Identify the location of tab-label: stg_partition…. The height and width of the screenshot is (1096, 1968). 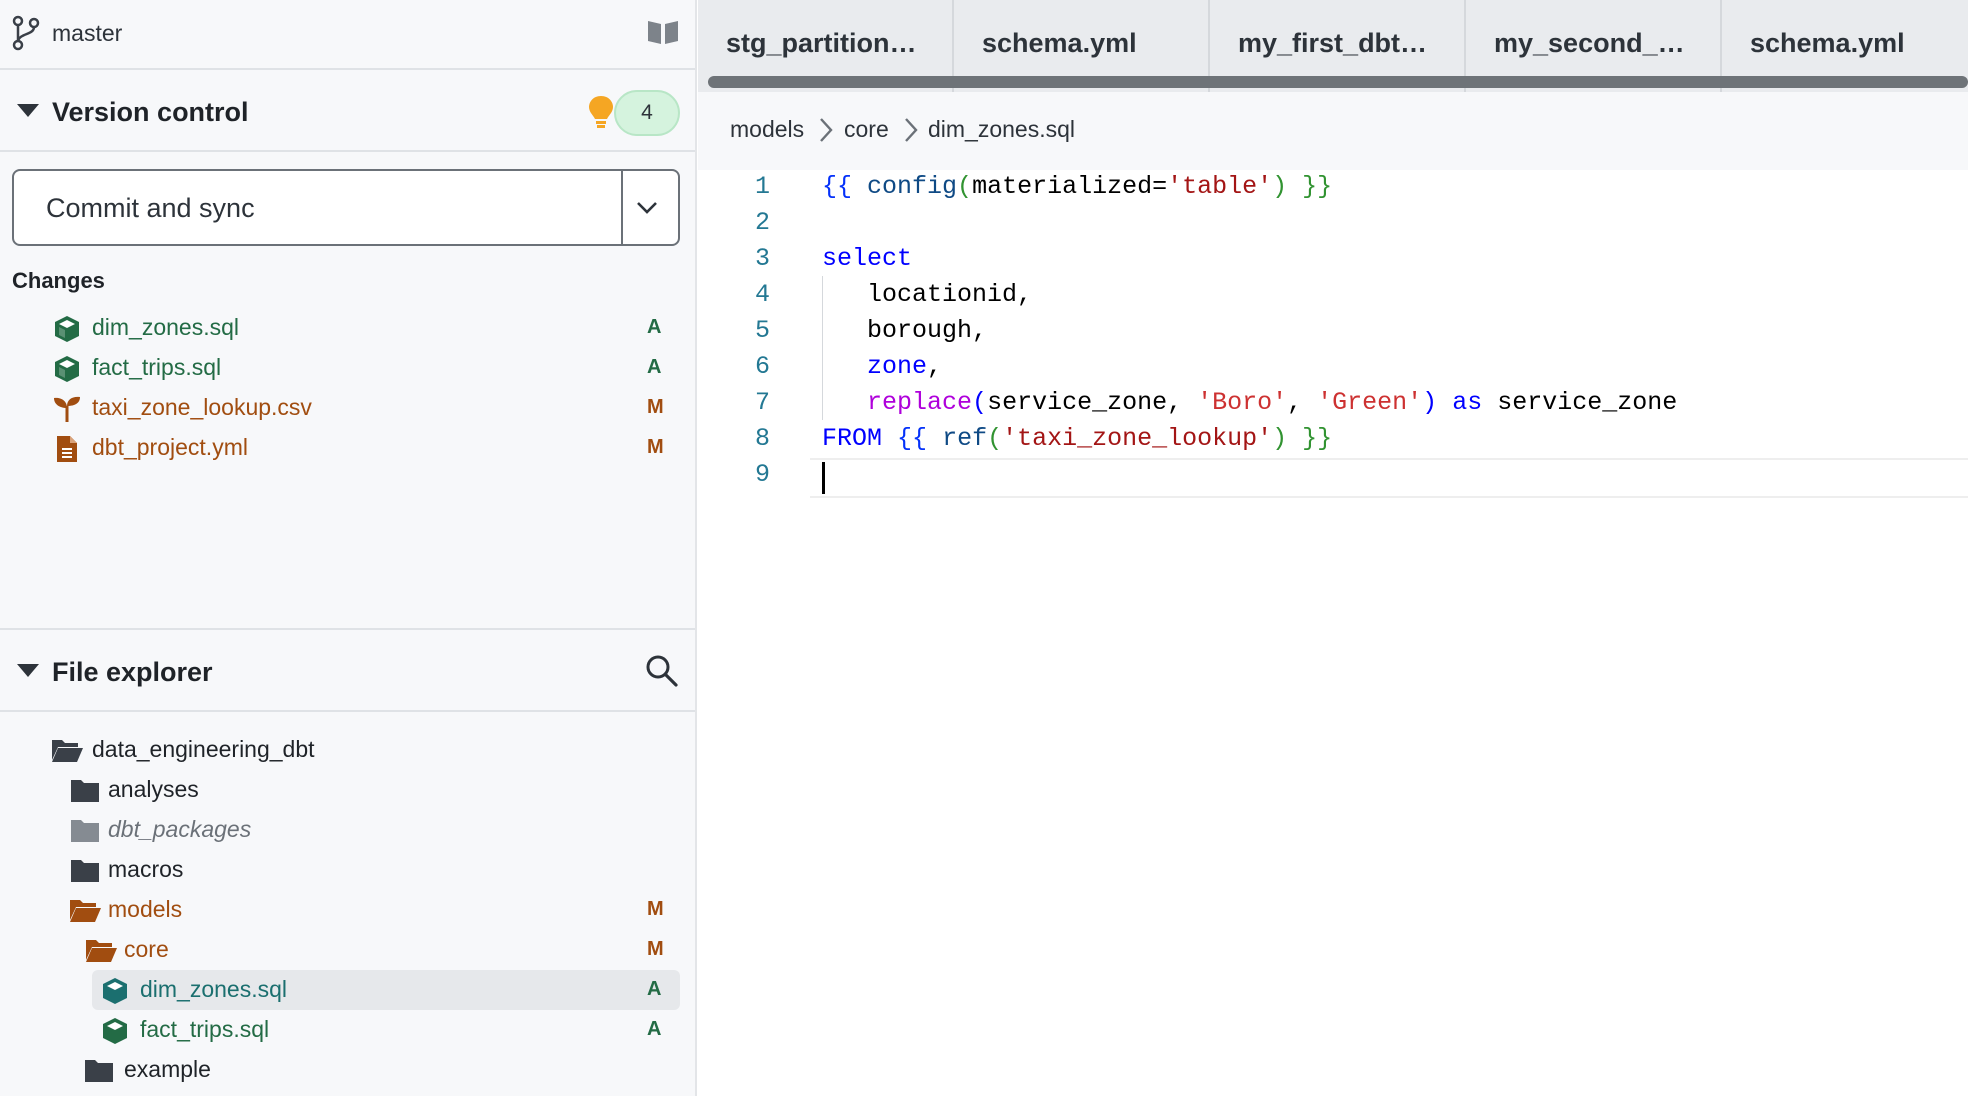
(821, 43).